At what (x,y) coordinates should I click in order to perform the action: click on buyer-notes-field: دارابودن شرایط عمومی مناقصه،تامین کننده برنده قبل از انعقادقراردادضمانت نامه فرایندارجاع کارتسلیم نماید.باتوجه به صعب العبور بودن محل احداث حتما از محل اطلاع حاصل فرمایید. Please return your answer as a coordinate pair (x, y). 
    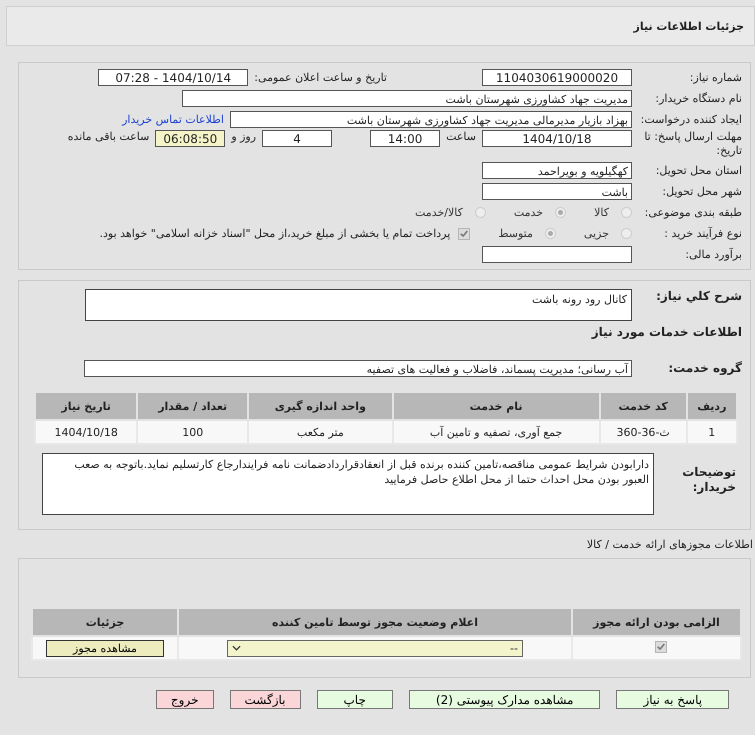
    Looking at the image, I should click on (348, 484).